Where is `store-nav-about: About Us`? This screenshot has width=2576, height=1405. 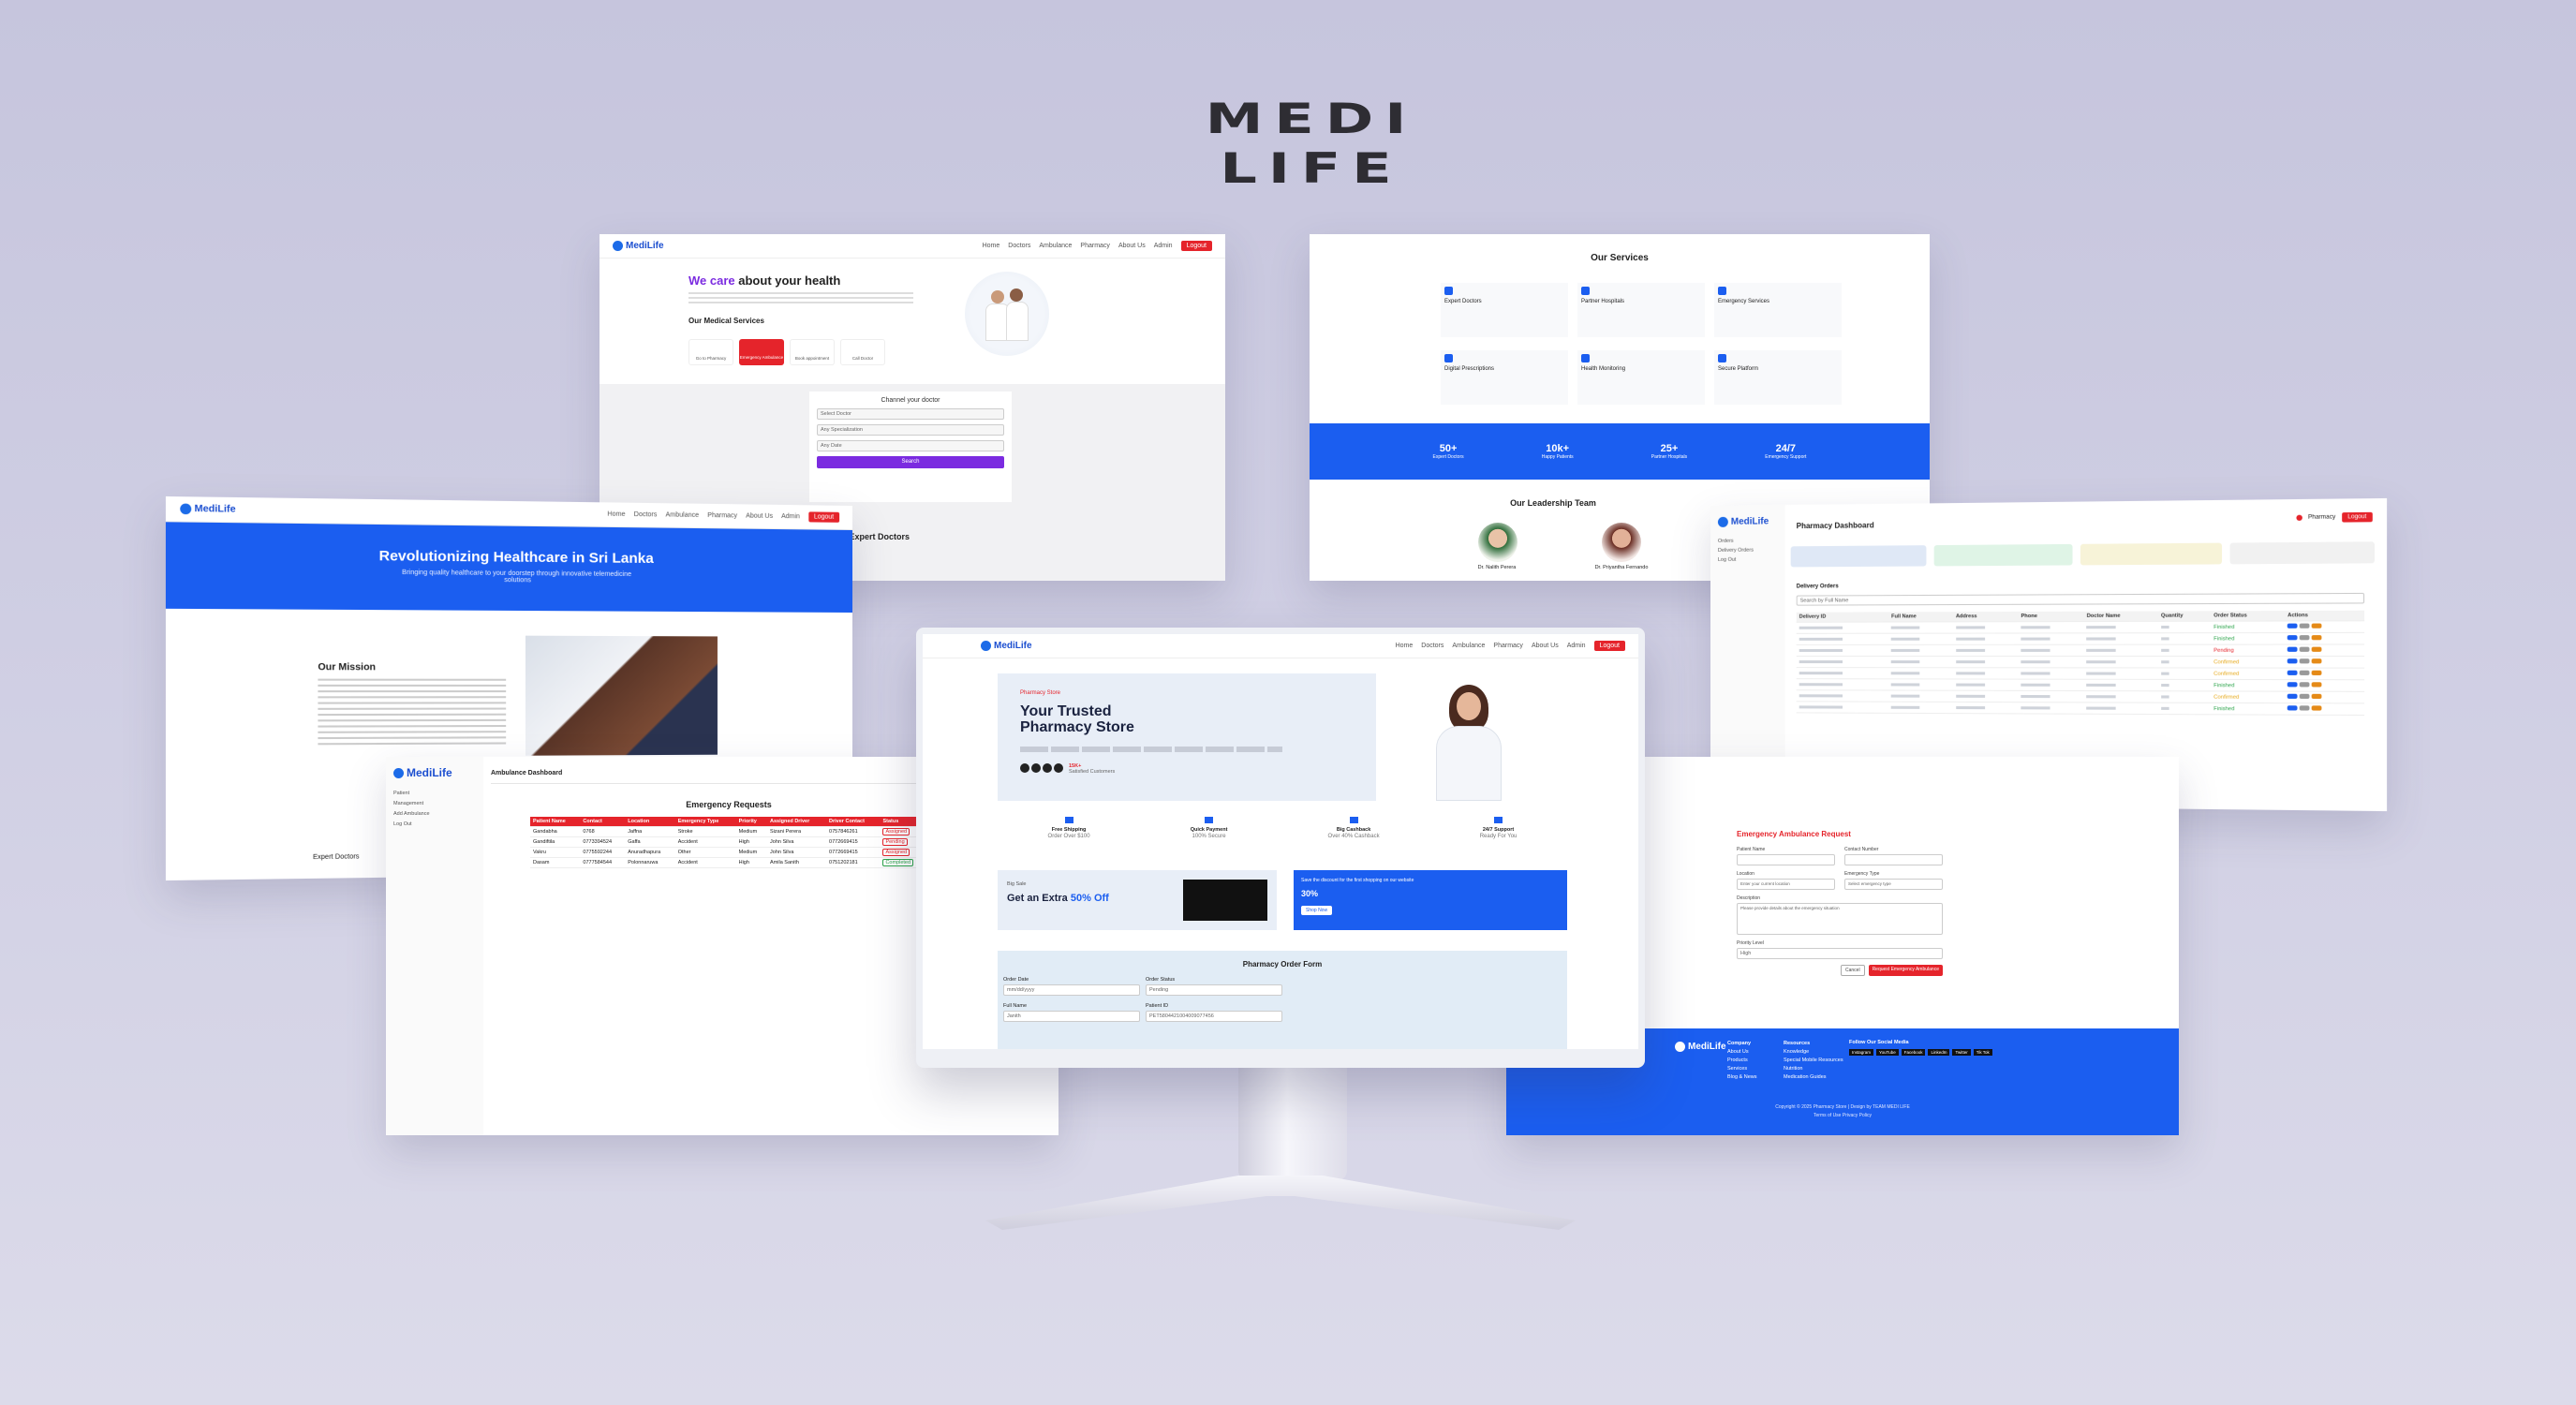
store-nav-about: About Us is located at coordinates (1546, 646).